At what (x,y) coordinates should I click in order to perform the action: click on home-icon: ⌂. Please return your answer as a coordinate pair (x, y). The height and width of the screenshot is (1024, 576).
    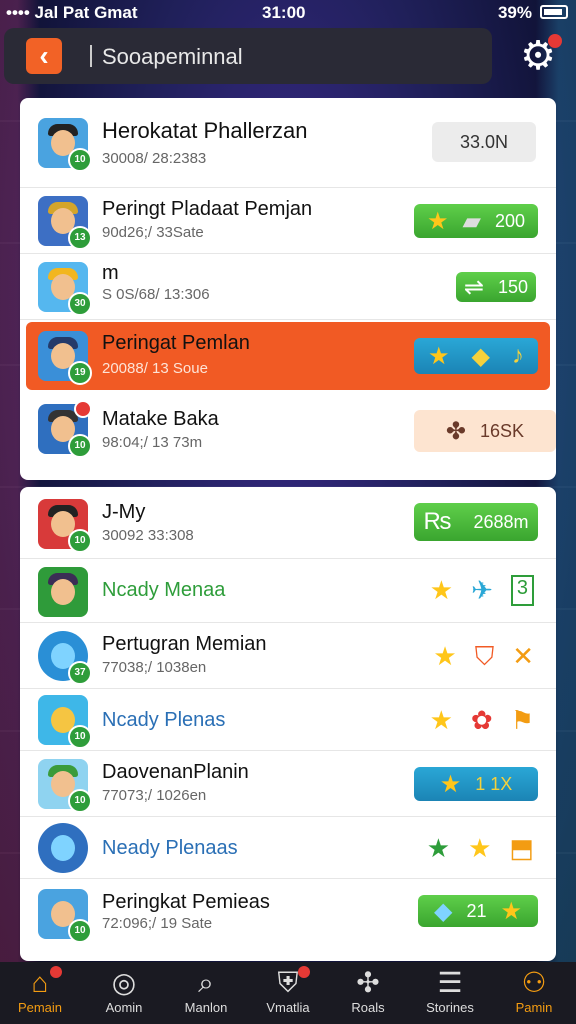
    Looking at the image, I should click on (40, 983).